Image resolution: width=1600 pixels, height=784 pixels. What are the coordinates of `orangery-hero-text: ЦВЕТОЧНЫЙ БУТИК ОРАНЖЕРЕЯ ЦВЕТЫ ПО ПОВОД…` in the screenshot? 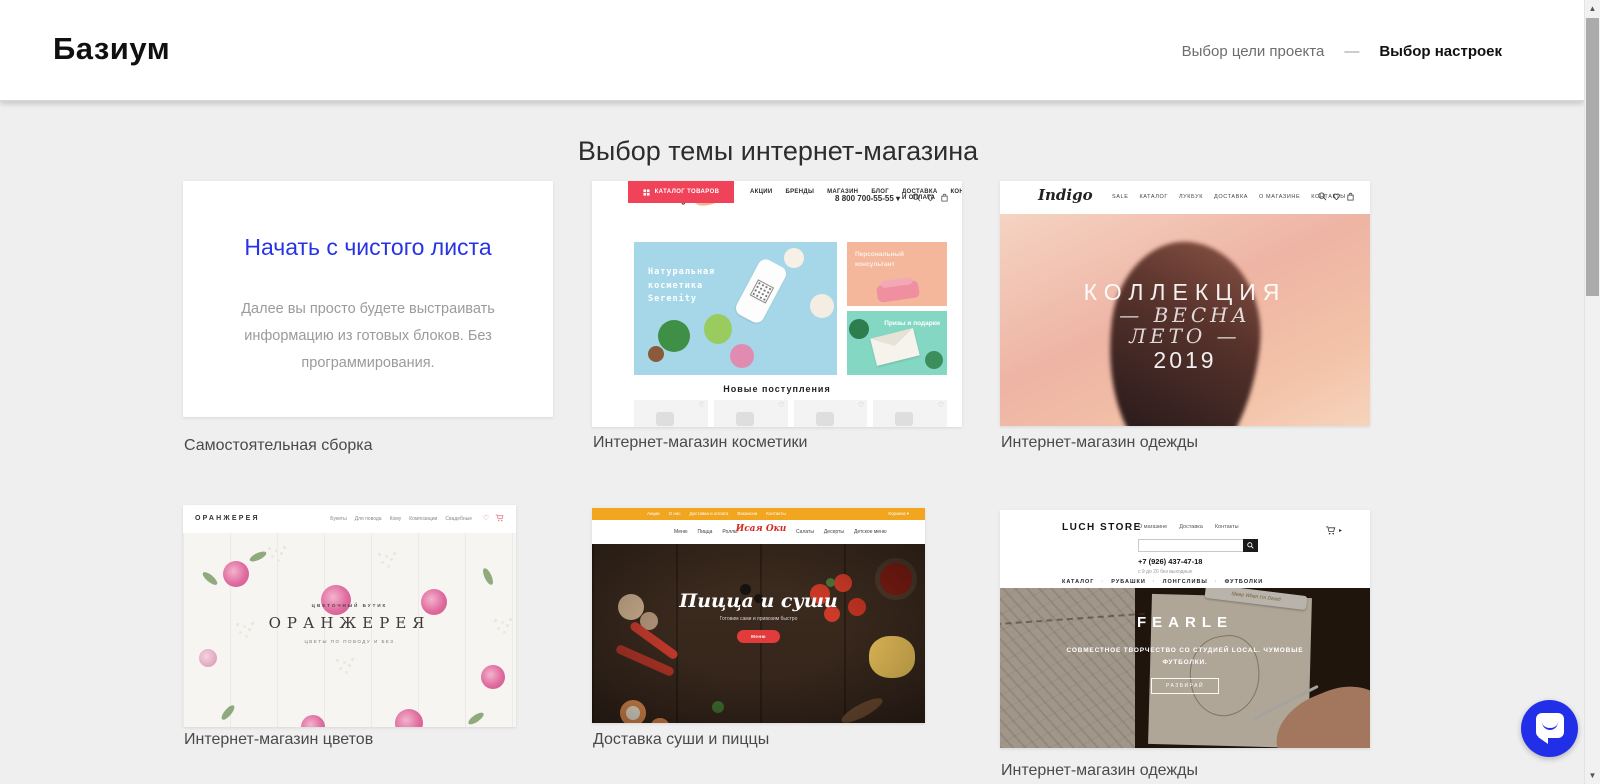 It's located at (349, 623).